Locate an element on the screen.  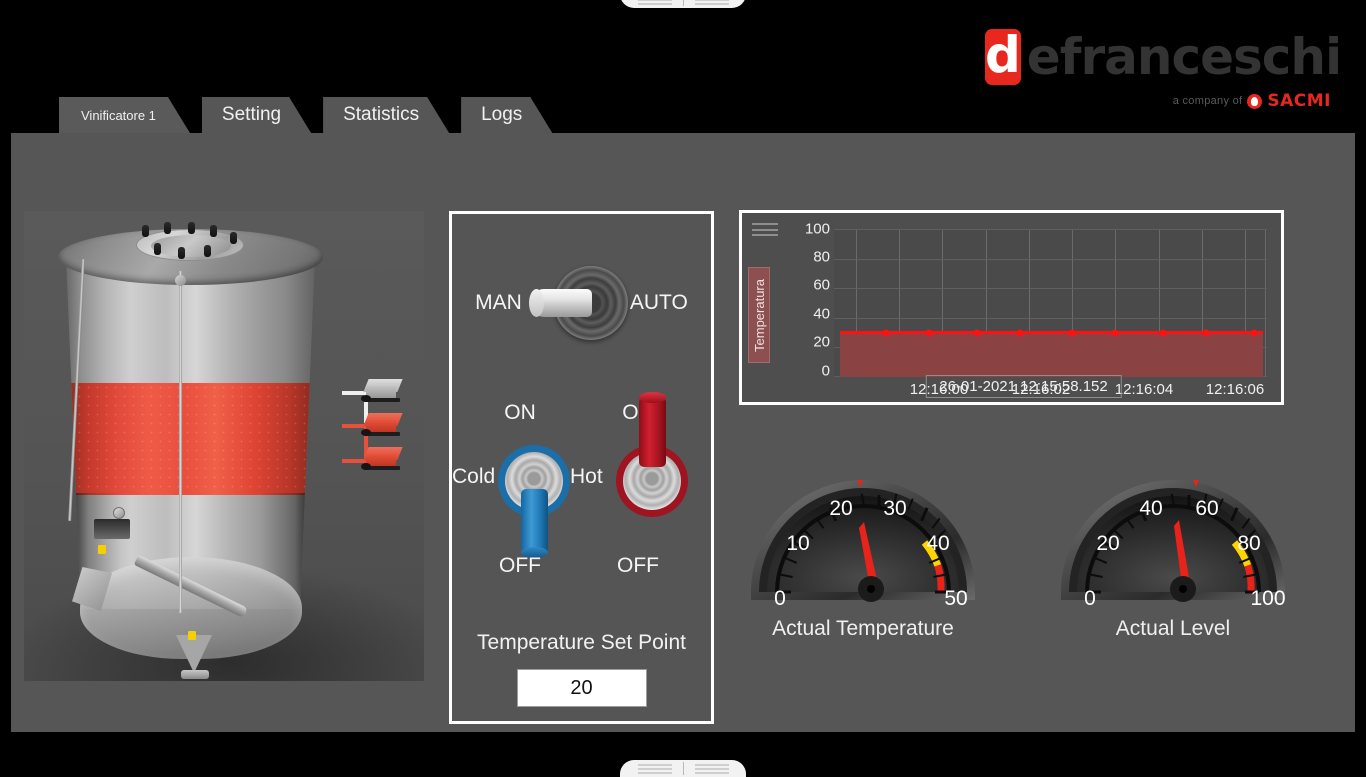
device-top-bezel-buttons is located at coordinates (683, 4).